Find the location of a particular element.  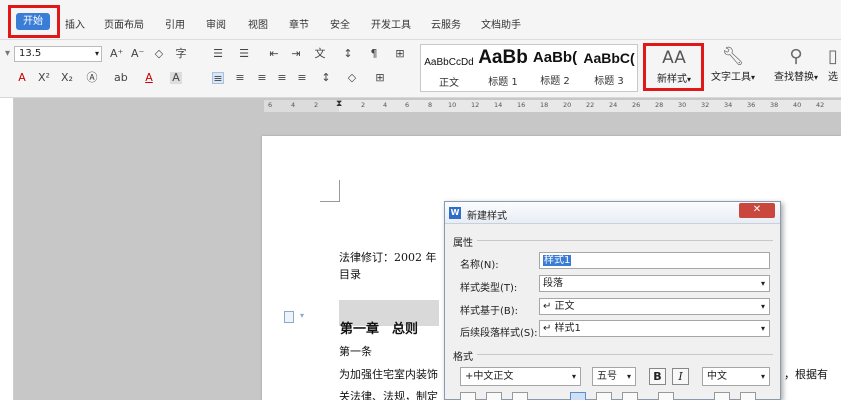

paragraph-text-line2: 关法律、法规，制定 is located at coordinates (388, 395).